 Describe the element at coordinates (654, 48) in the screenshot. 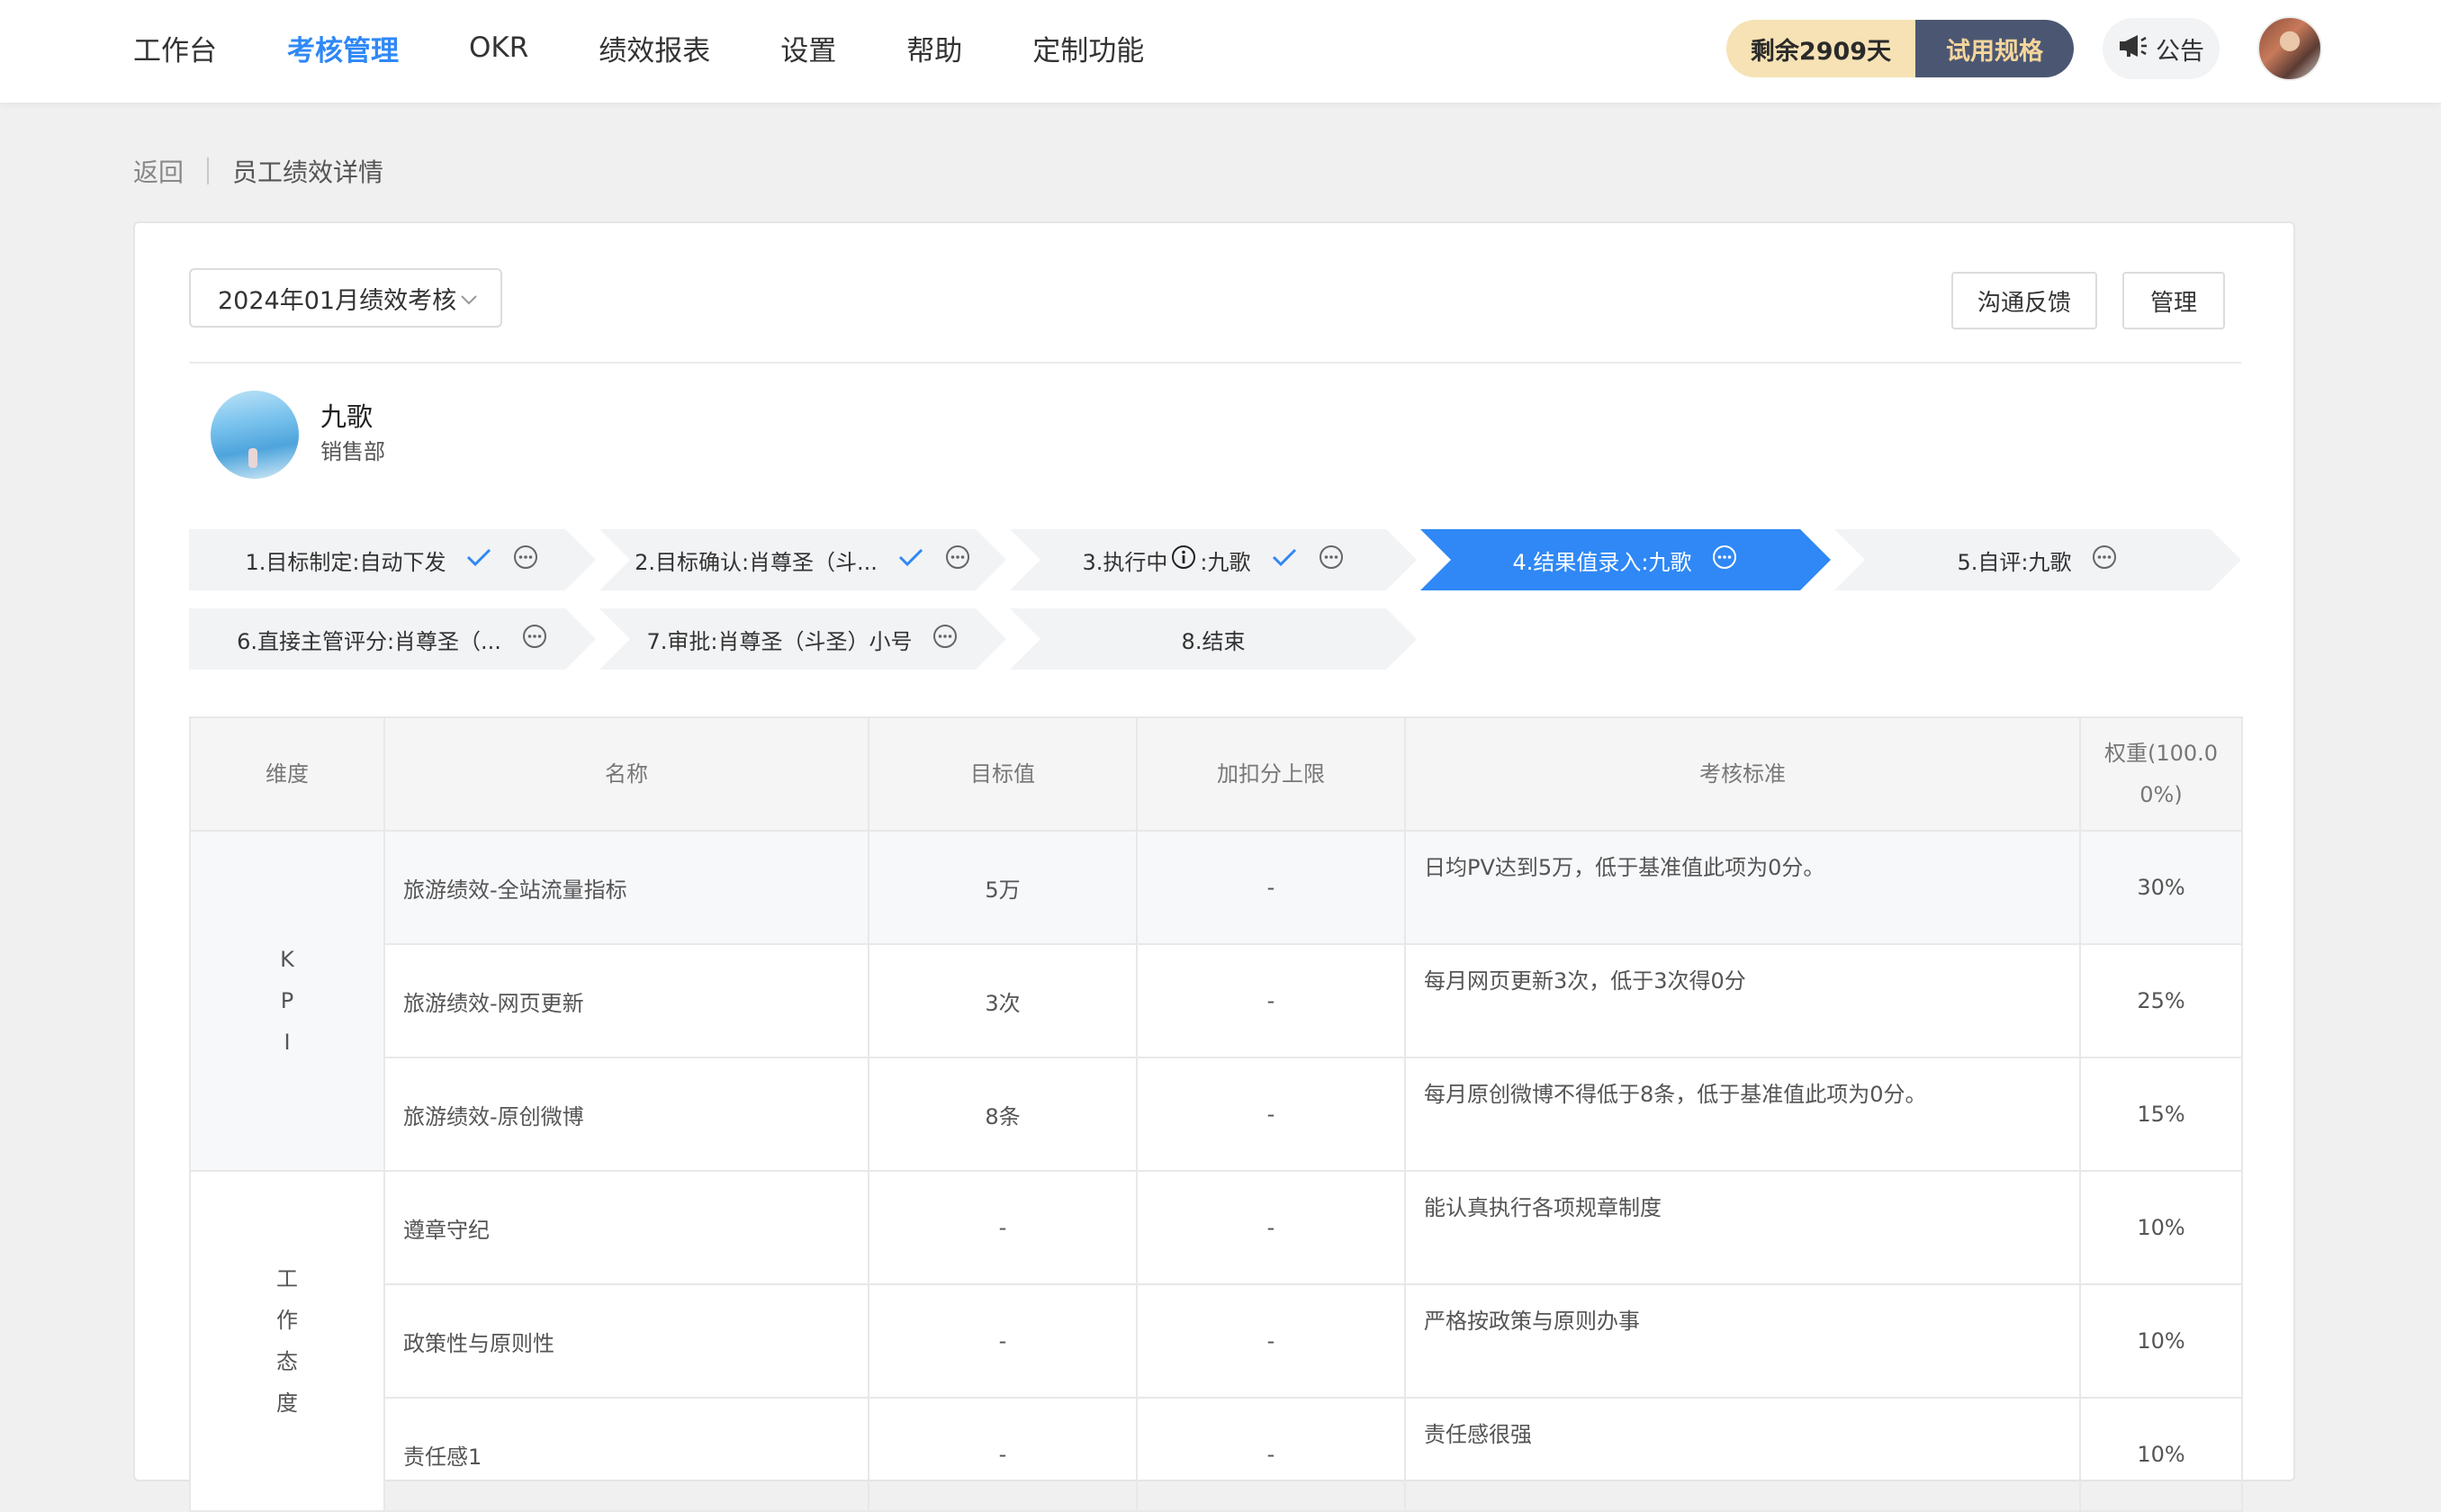

I see `nav-item-reports: 绩效报表` at that location.